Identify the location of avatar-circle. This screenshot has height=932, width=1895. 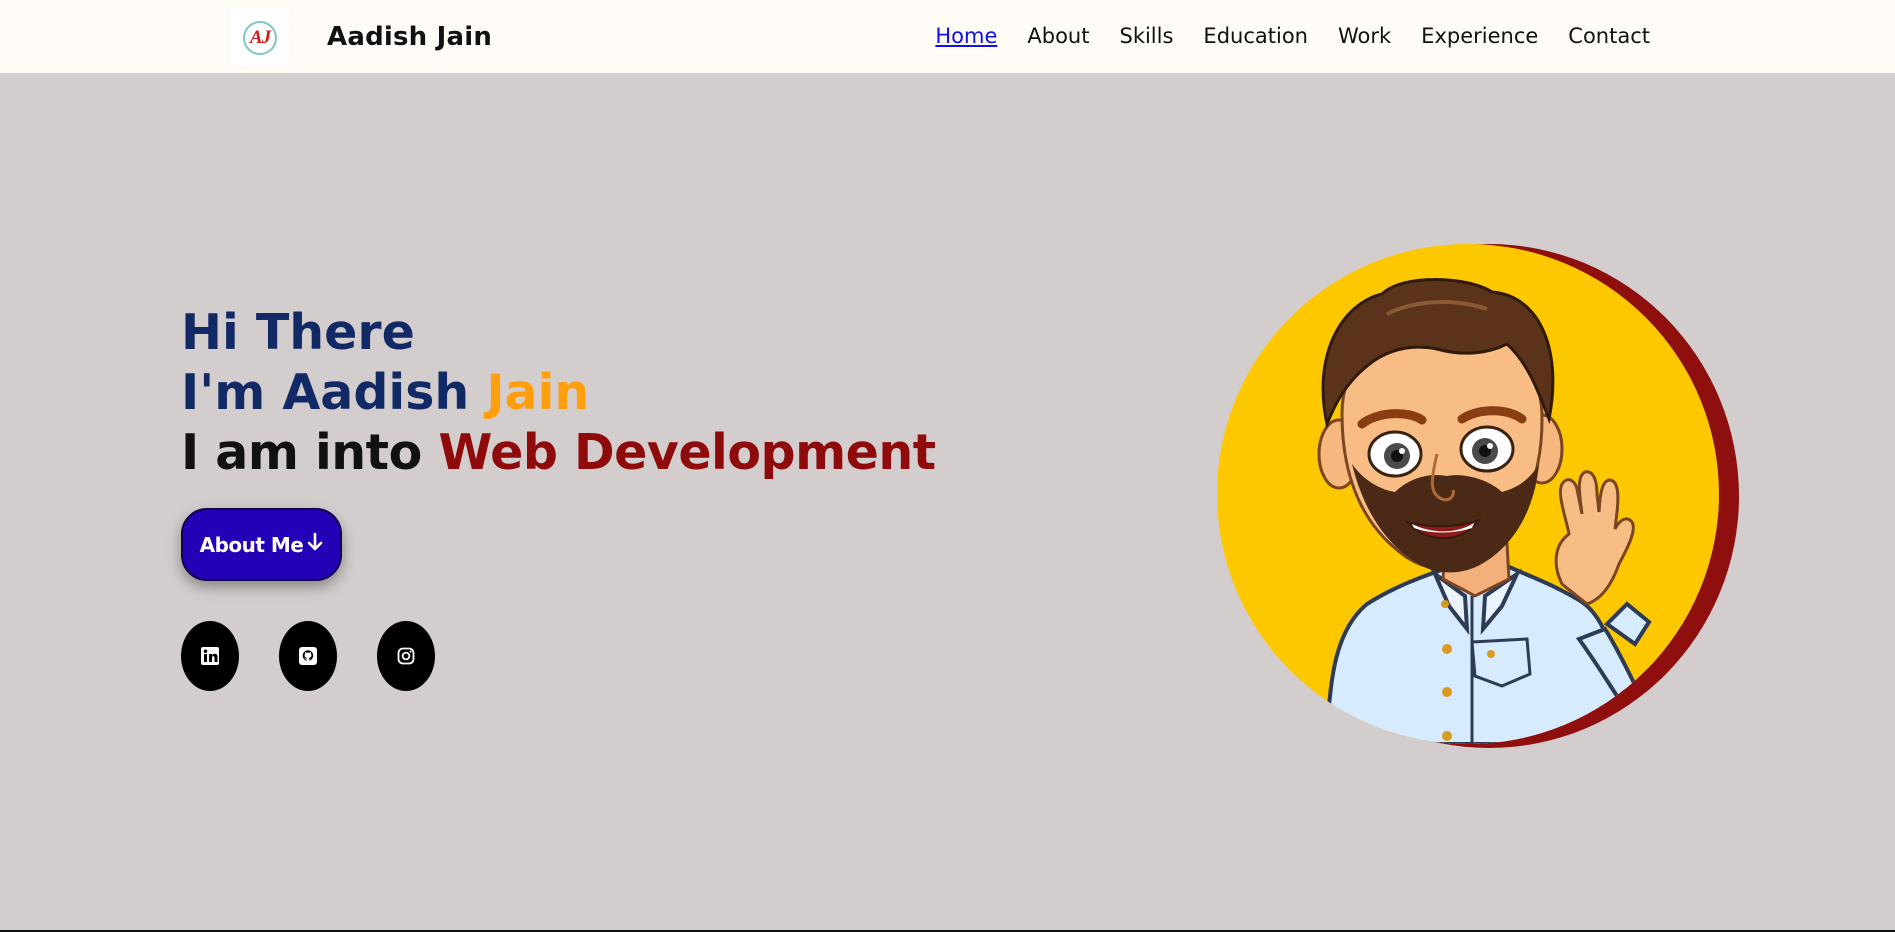
(1468, 494).